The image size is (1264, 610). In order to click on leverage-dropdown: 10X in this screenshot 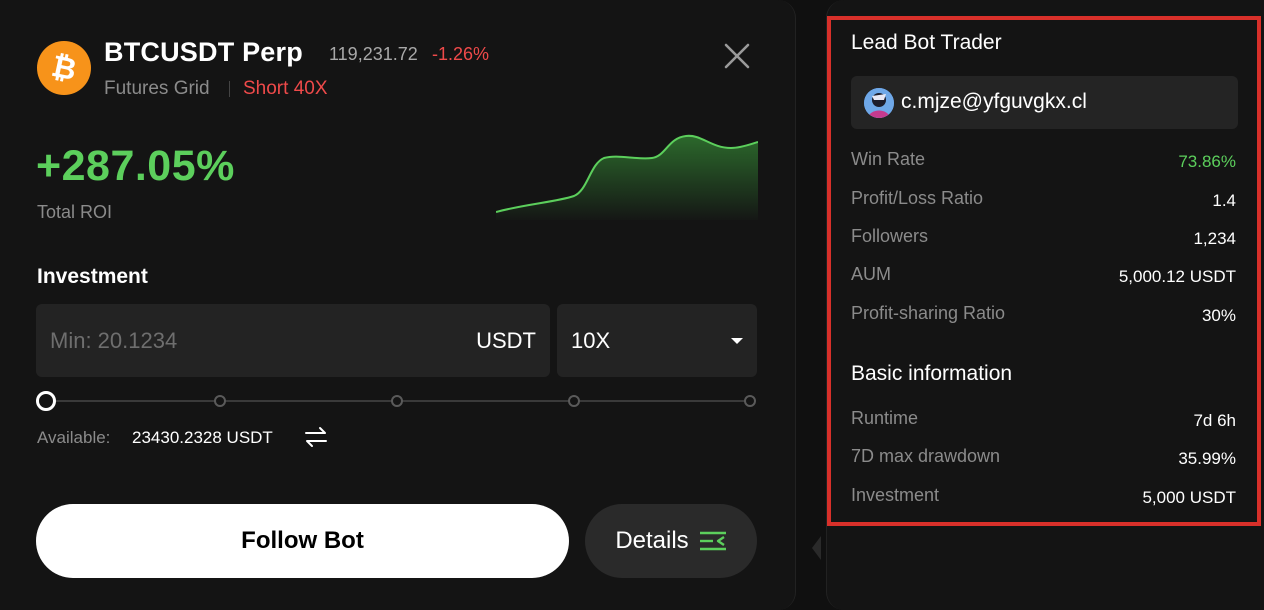, I will do `click(657, 340)`.